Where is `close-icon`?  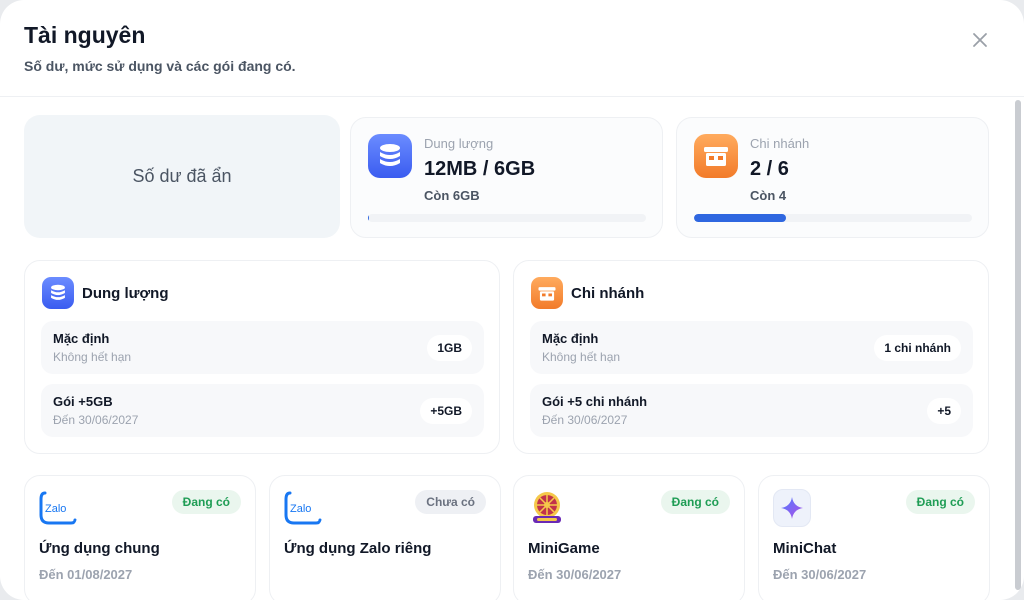
close-icon is located at coordinates (980, 40).